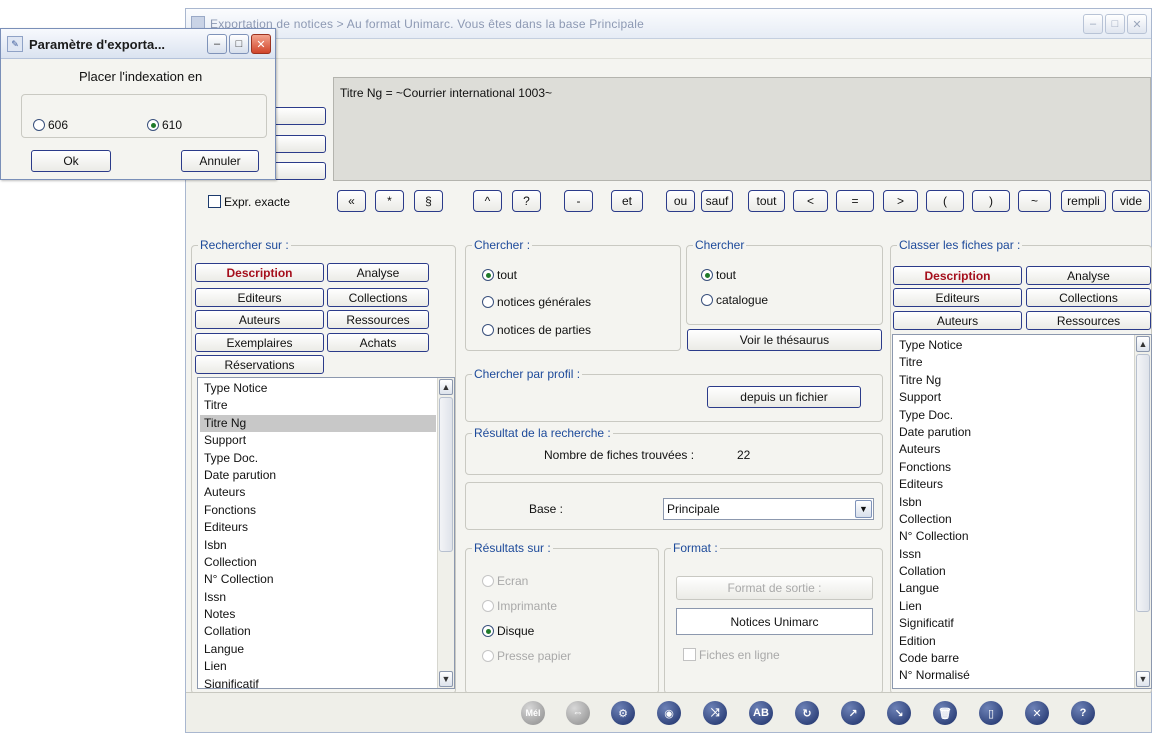  Describe the element at coordinates (623, 713) in the screenshot. I see `gear-icon: ⚙` at that location.